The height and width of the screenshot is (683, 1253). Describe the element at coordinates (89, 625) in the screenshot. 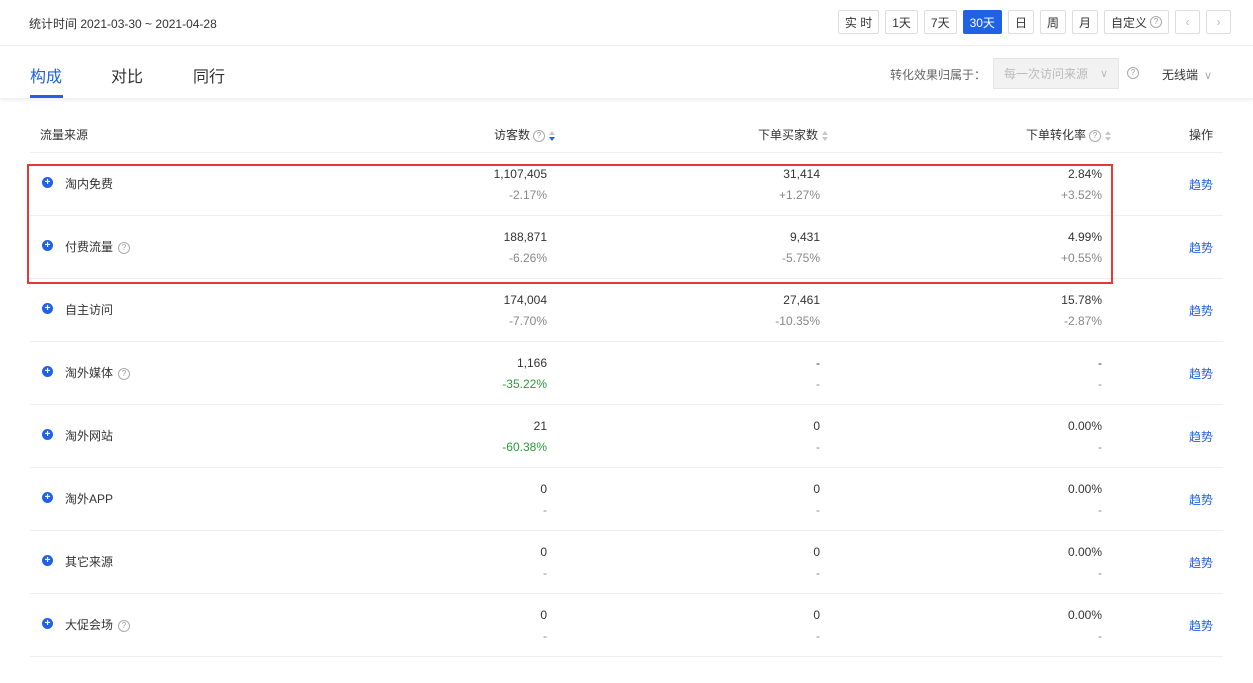

I see `source-name-label: 大促会场` at that location.